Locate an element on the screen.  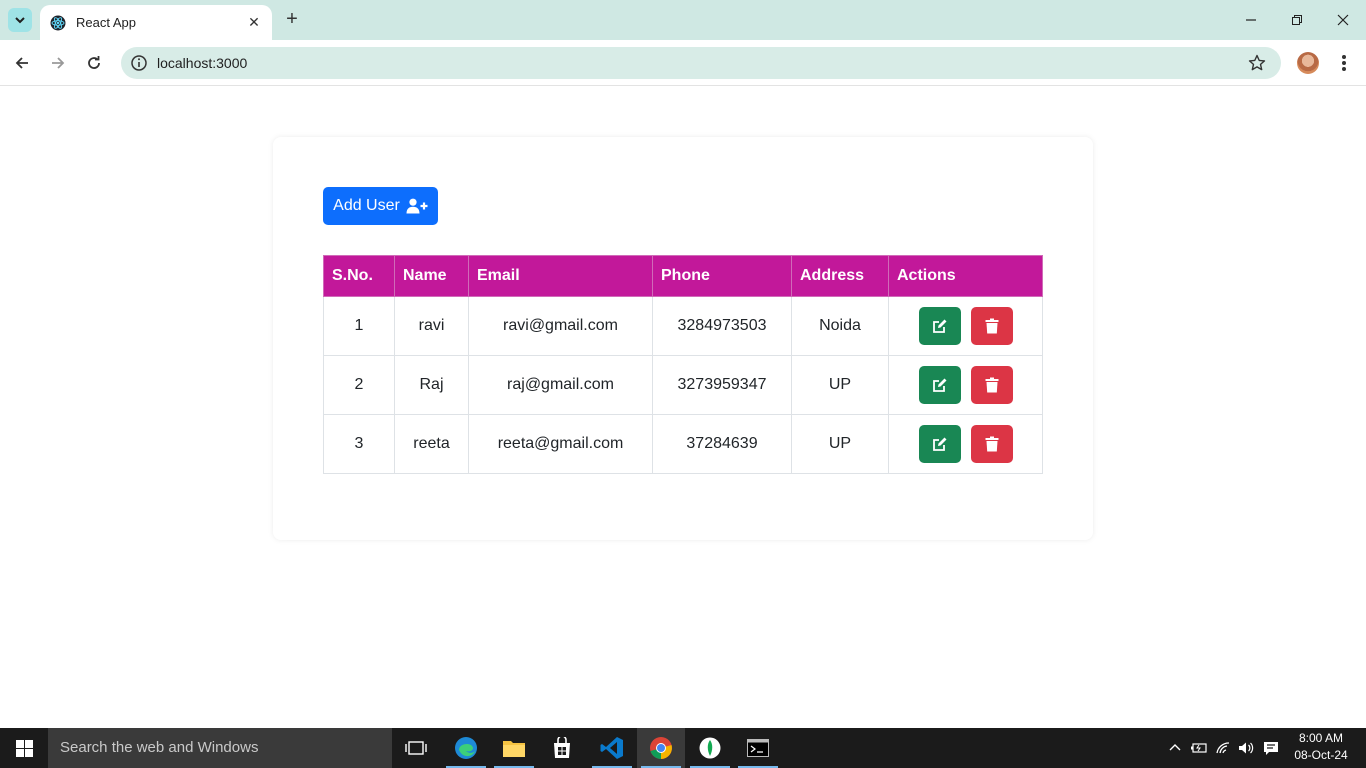
profile-avatar is located at coordinates (1308, 63).